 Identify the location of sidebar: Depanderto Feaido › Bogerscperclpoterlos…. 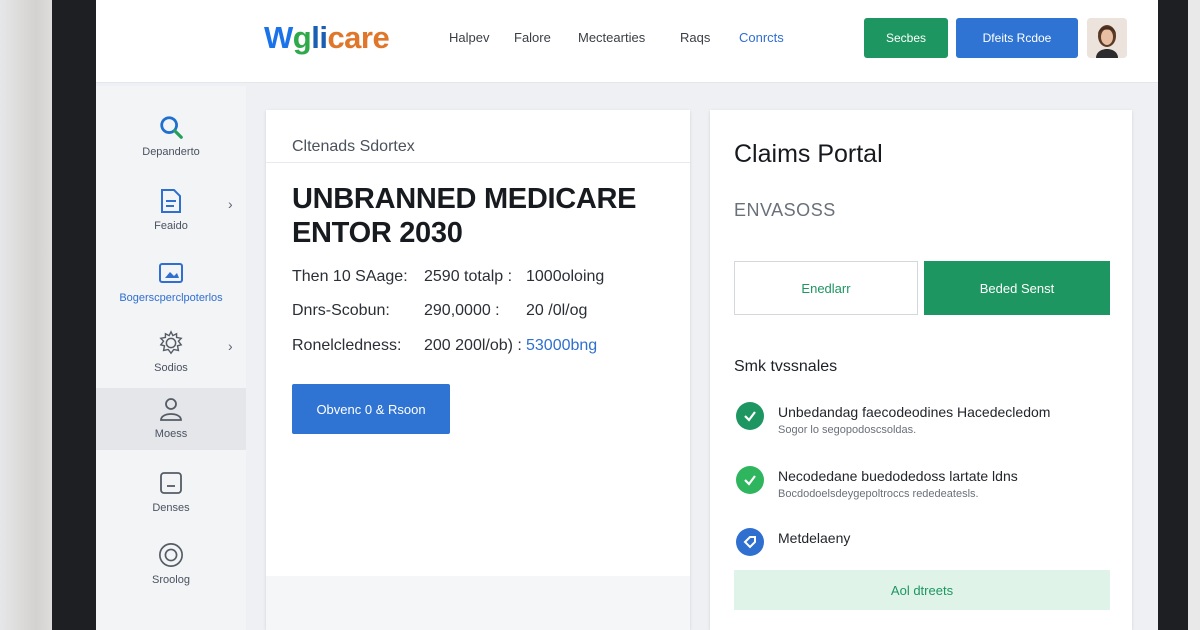
(171, 358).